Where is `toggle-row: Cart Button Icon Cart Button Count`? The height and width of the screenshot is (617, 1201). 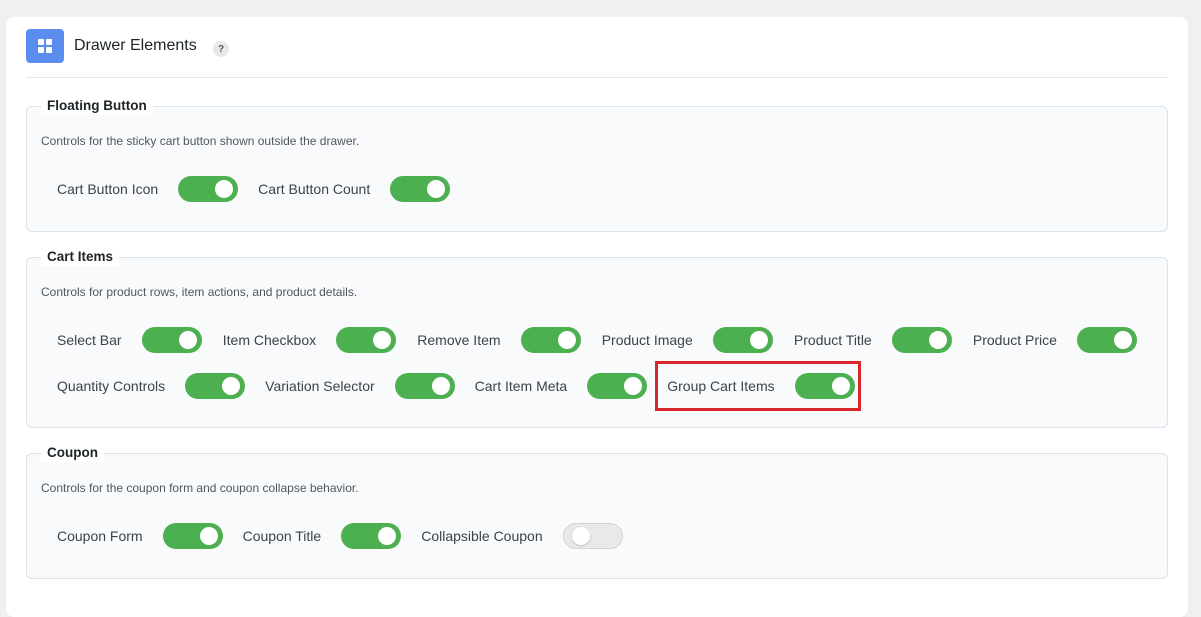
toggle-row: Cart Button Icon Cart Button Count is located at coordinates (254, 189).